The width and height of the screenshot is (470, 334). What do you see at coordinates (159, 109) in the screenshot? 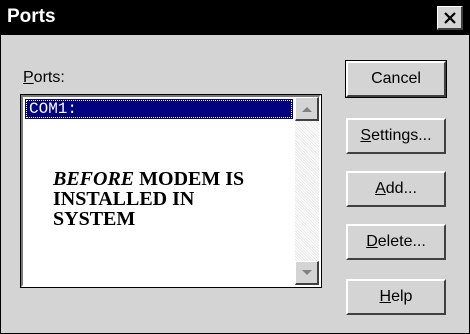
I see `list-item-com1: COM1:` at bounding box center [159, 109].